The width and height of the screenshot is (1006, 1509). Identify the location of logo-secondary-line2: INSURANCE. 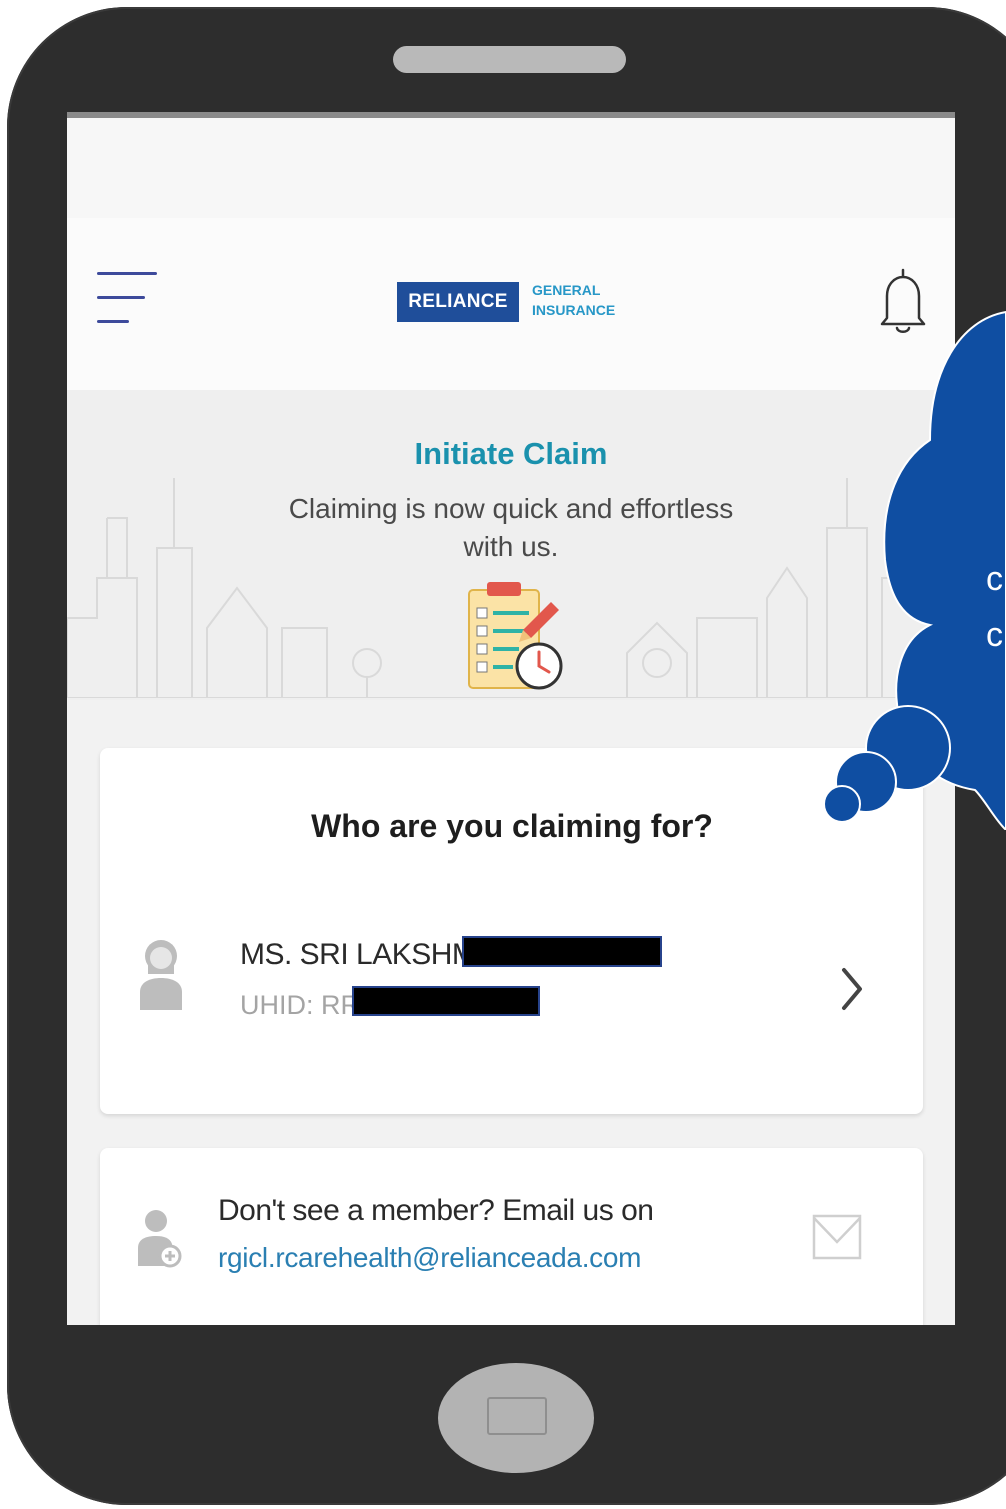
(574, 310).